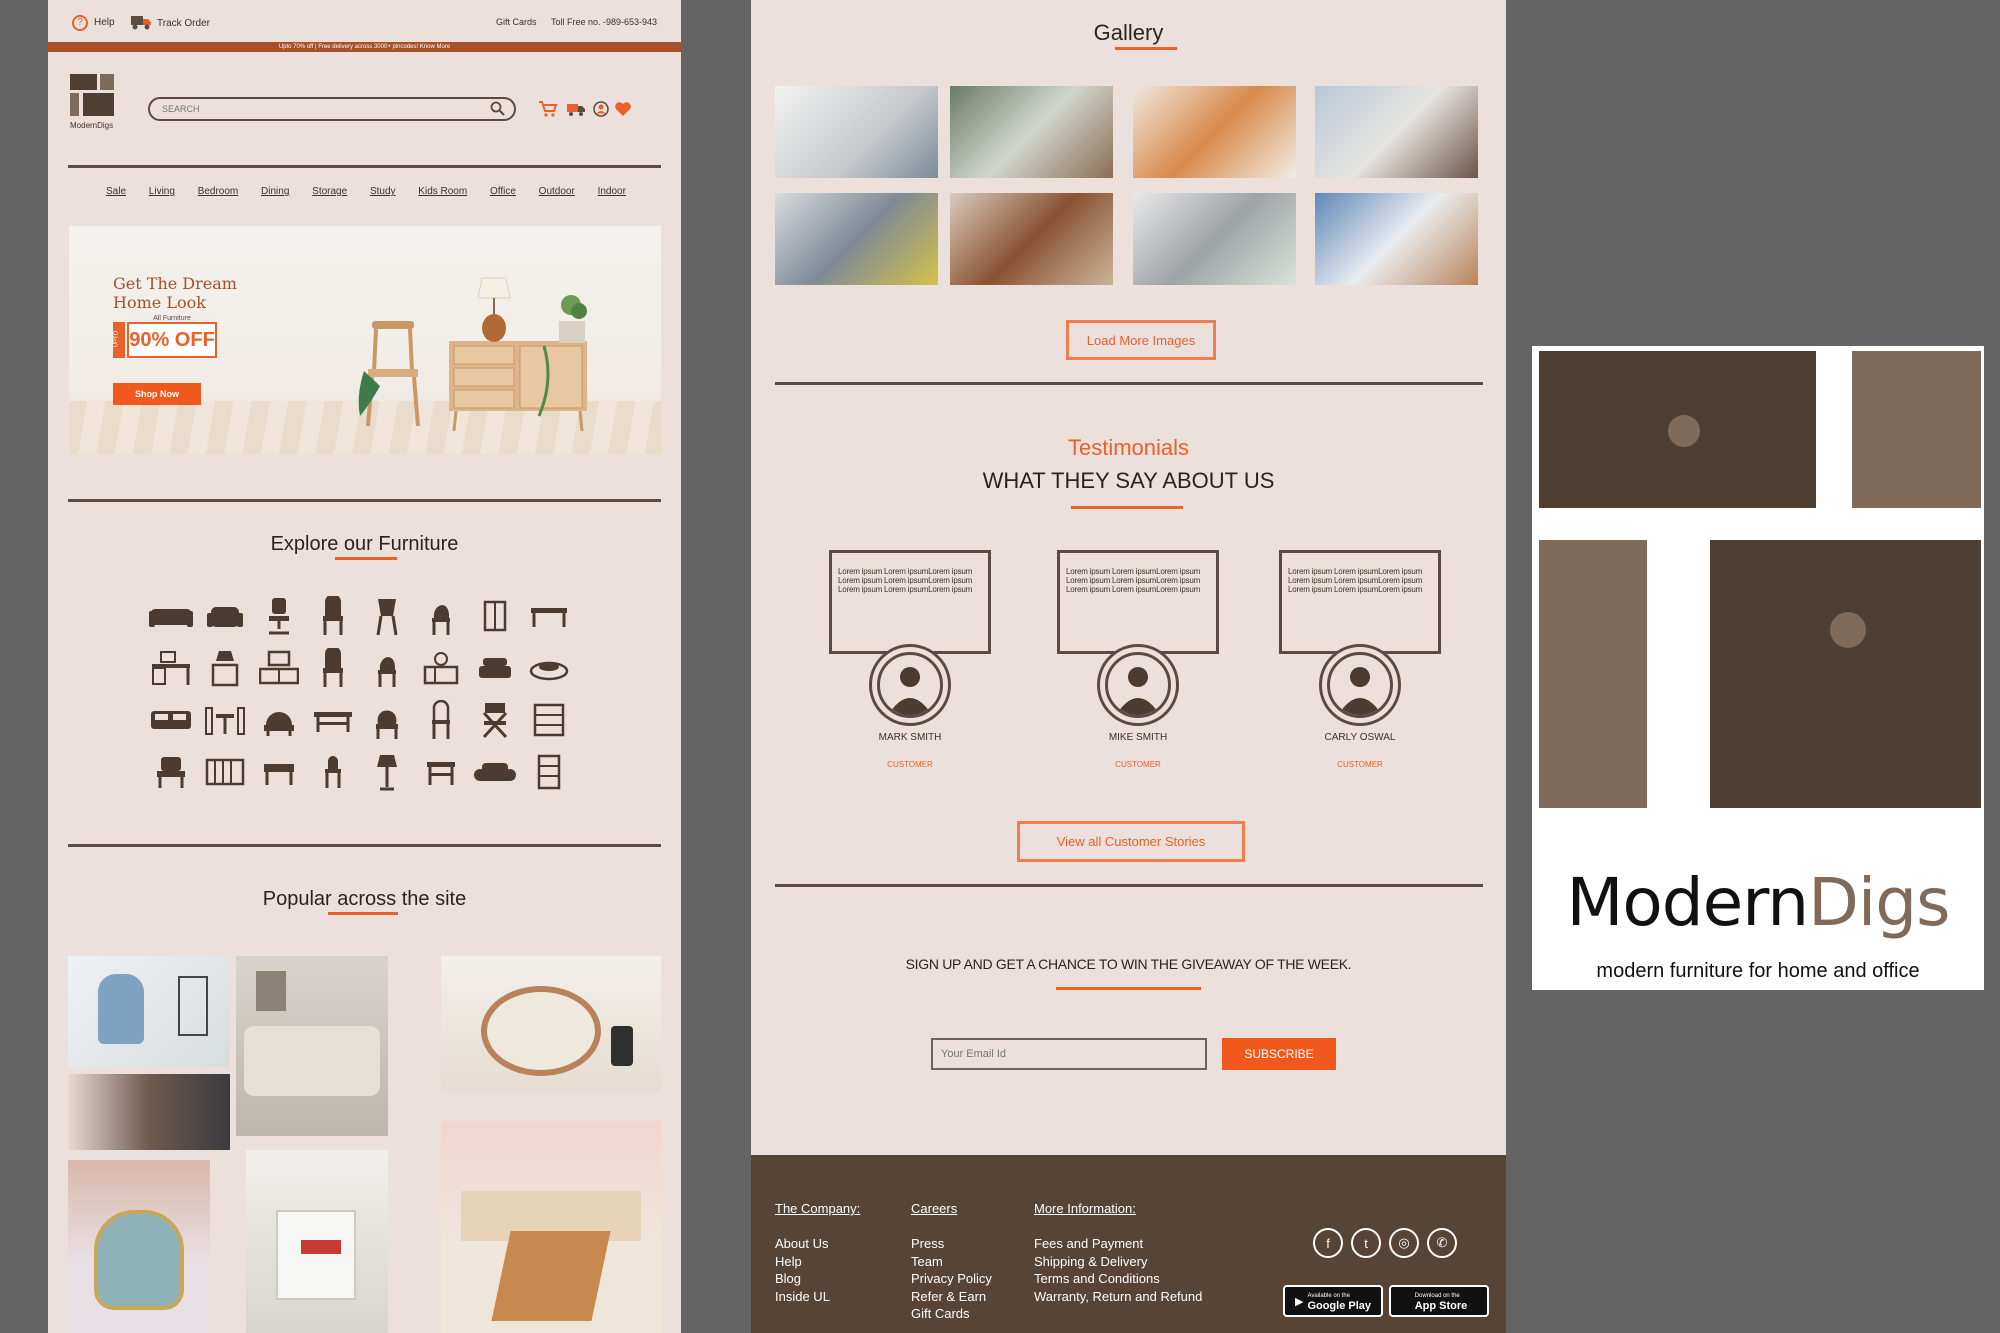  Describe the element at coordinates (116, 191) in the screenshot. I see `nav-sale: Sale` at that location.